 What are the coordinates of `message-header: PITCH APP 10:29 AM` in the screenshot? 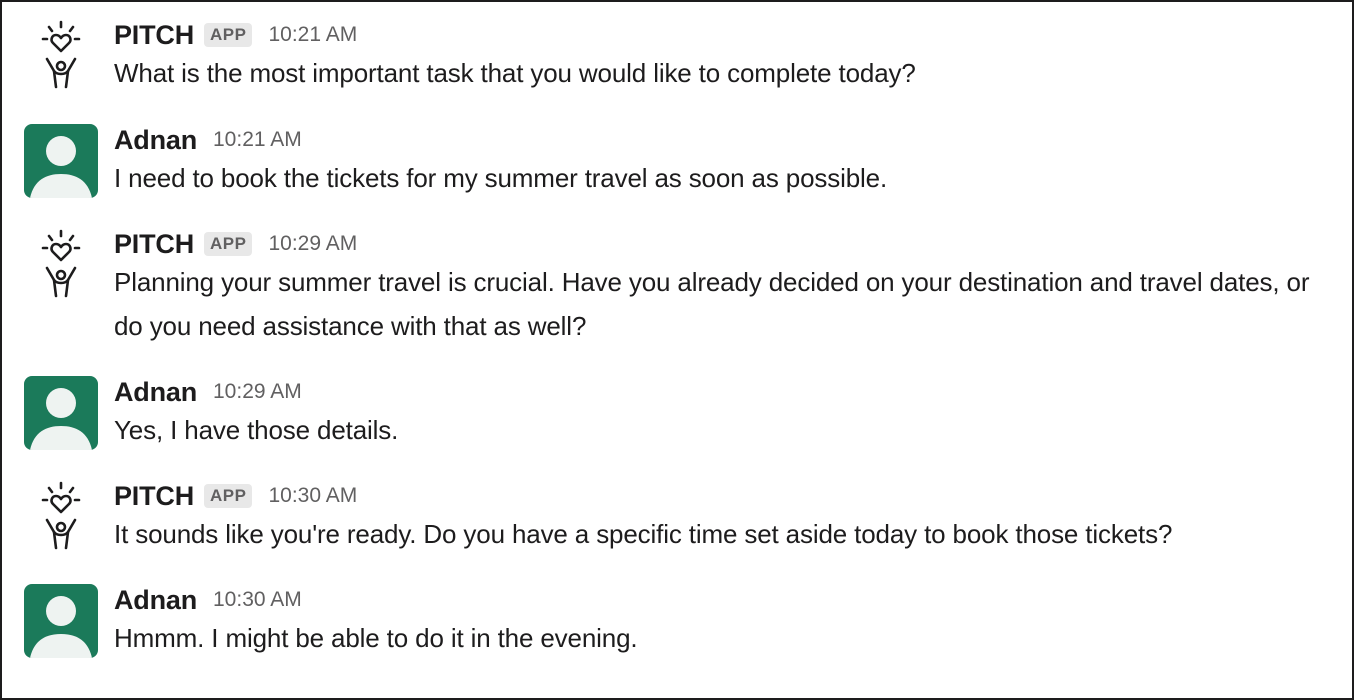 It's located at (729, 244).